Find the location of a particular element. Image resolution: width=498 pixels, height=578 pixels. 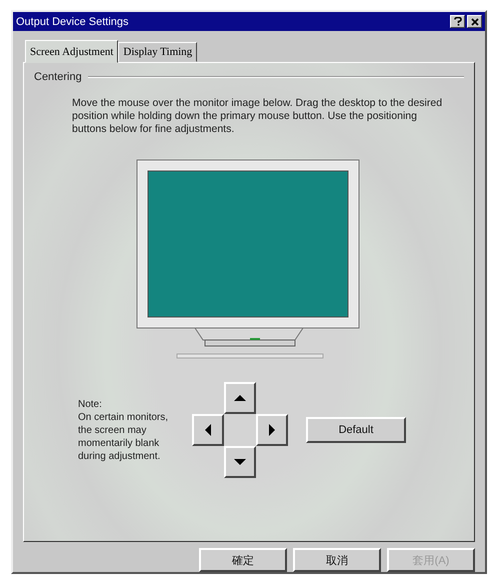

instructions-text: Move the mouse over the monitor image below. Drag the desktop to the desired position while holding down the primary mouse button. Use the positioning buttons below for fine adjustments. is located at coordinates (258, 116).